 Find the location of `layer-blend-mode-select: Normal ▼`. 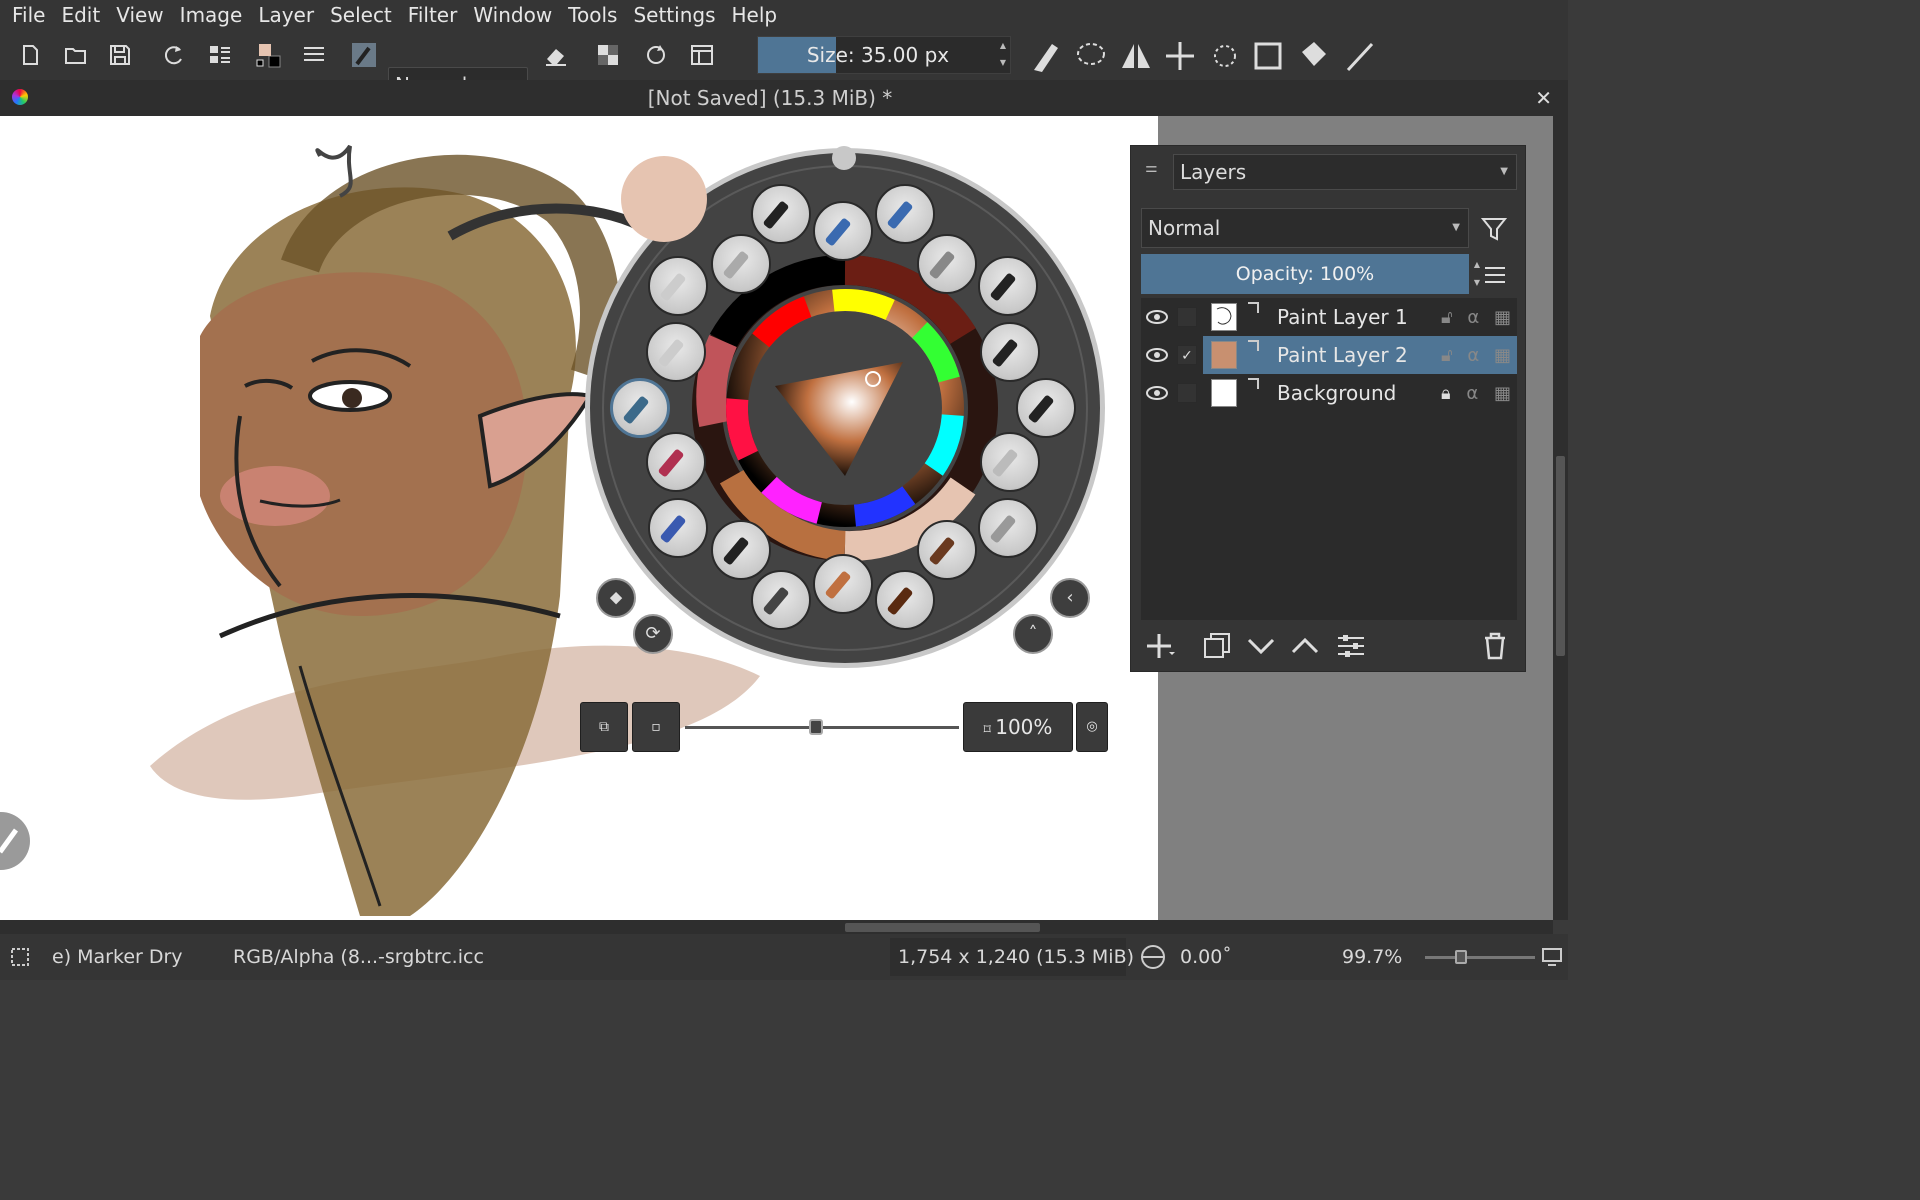

layer-blend-mode-select: Normal ▼ is located at coordinates (1305, 228).